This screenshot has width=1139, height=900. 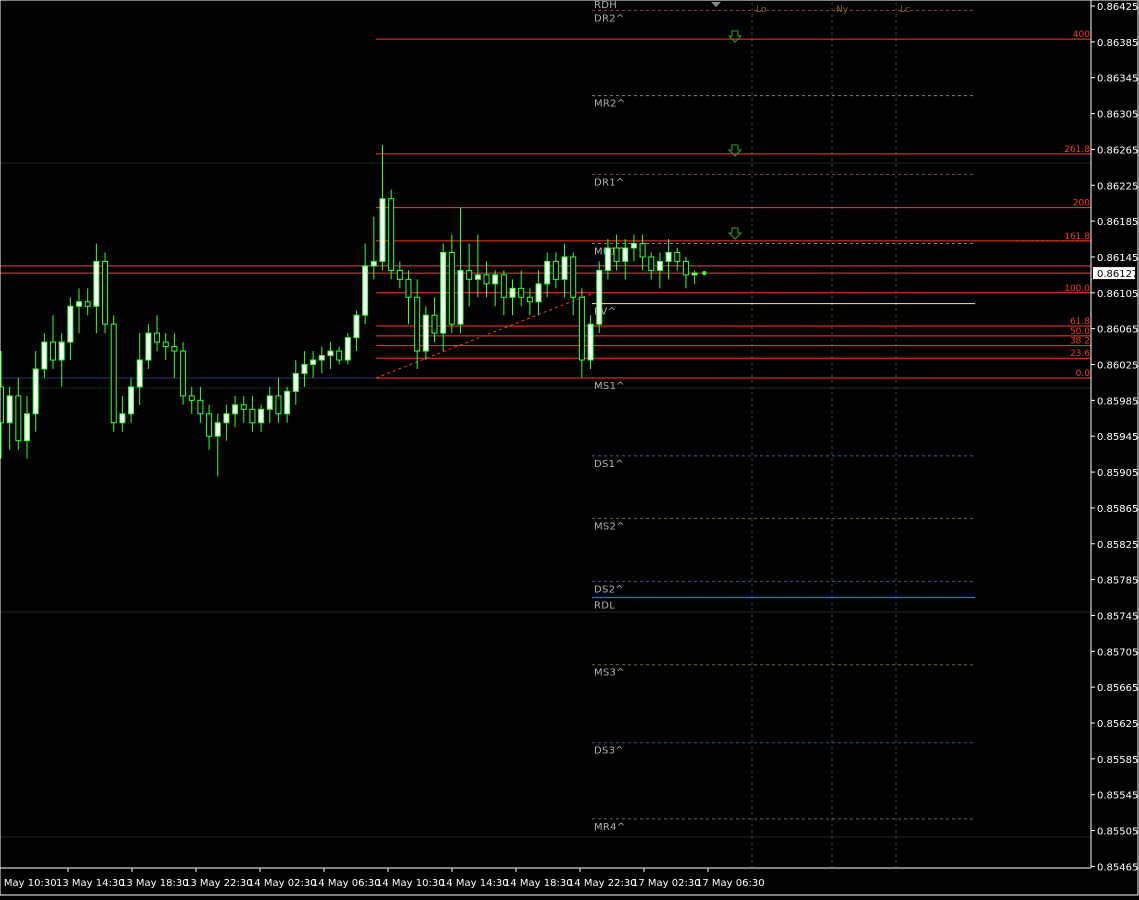 What do you see at coordinates (666, 883) in the screenshot?
I see `time-tick-label: 17 May 02:30` at bounding box center [666, 883].